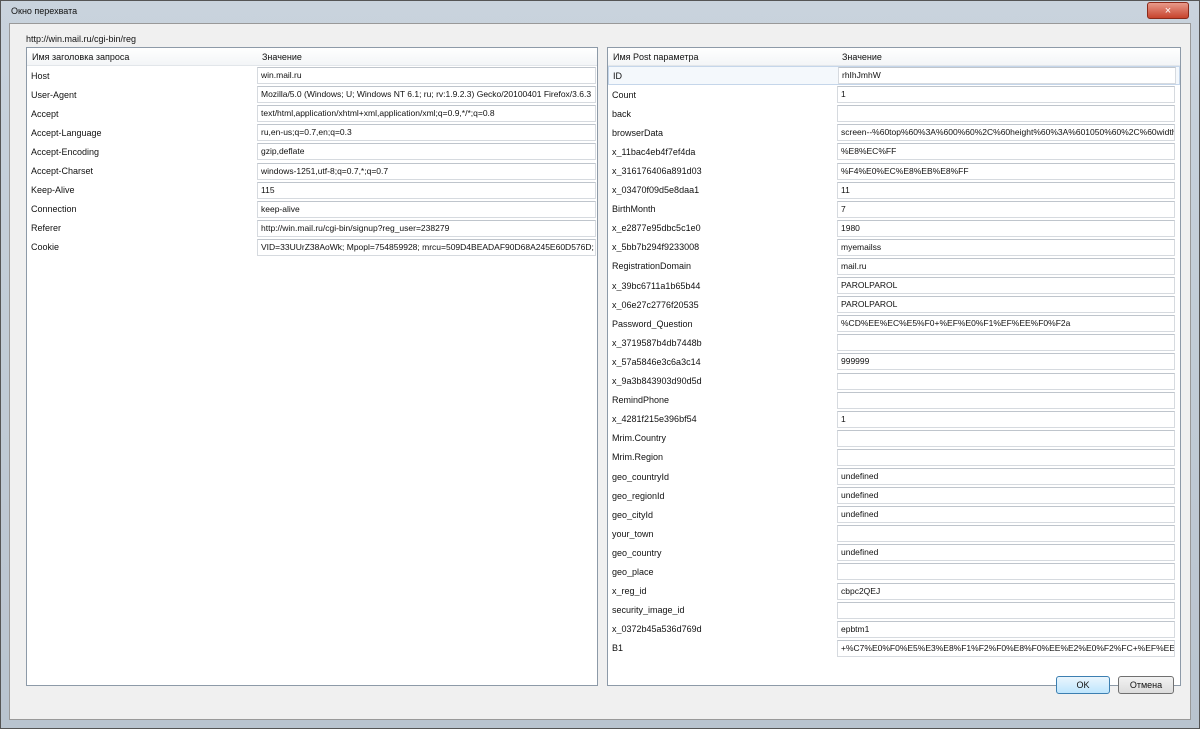  Describe the element at coordinates (656, 57) in the screenshot. I see `column-header-name: Имя Post параметра` at that location.